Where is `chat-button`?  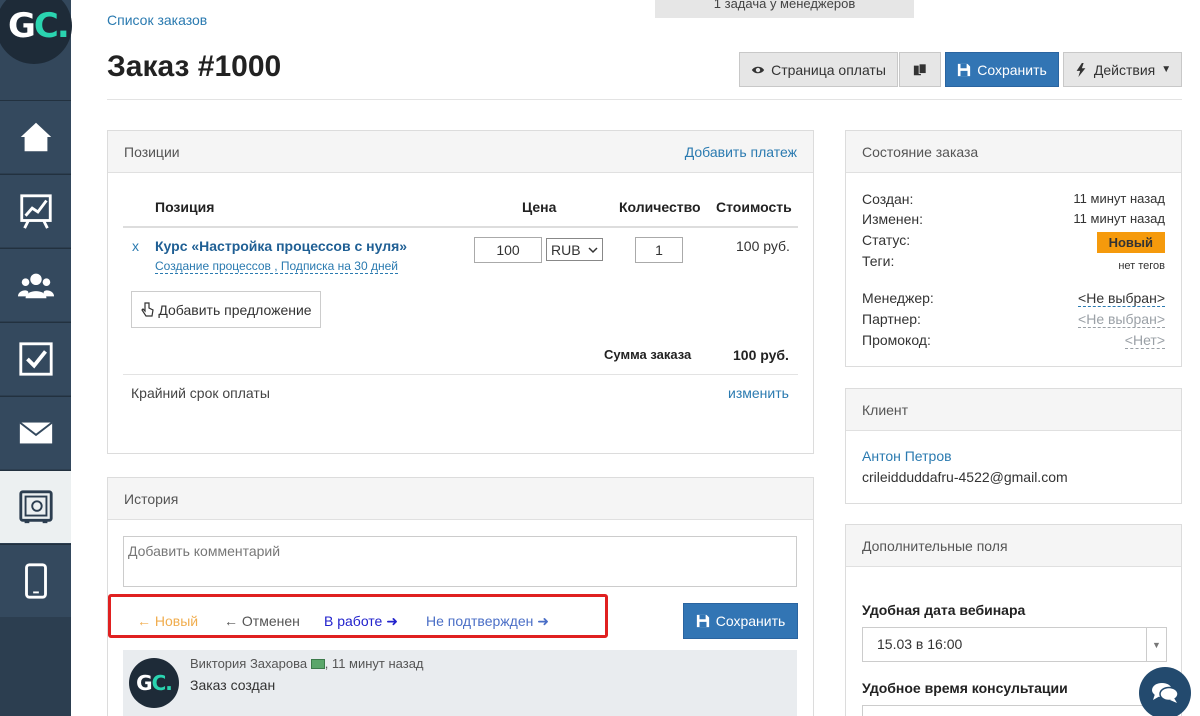 chat-button is located at coordinates (1165, 691).